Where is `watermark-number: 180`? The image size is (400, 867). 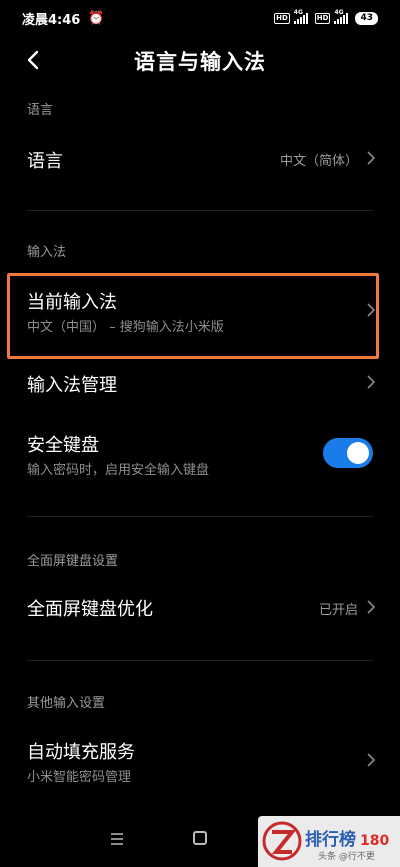 watermark-number: 180 is located at coordinates (375, 841).